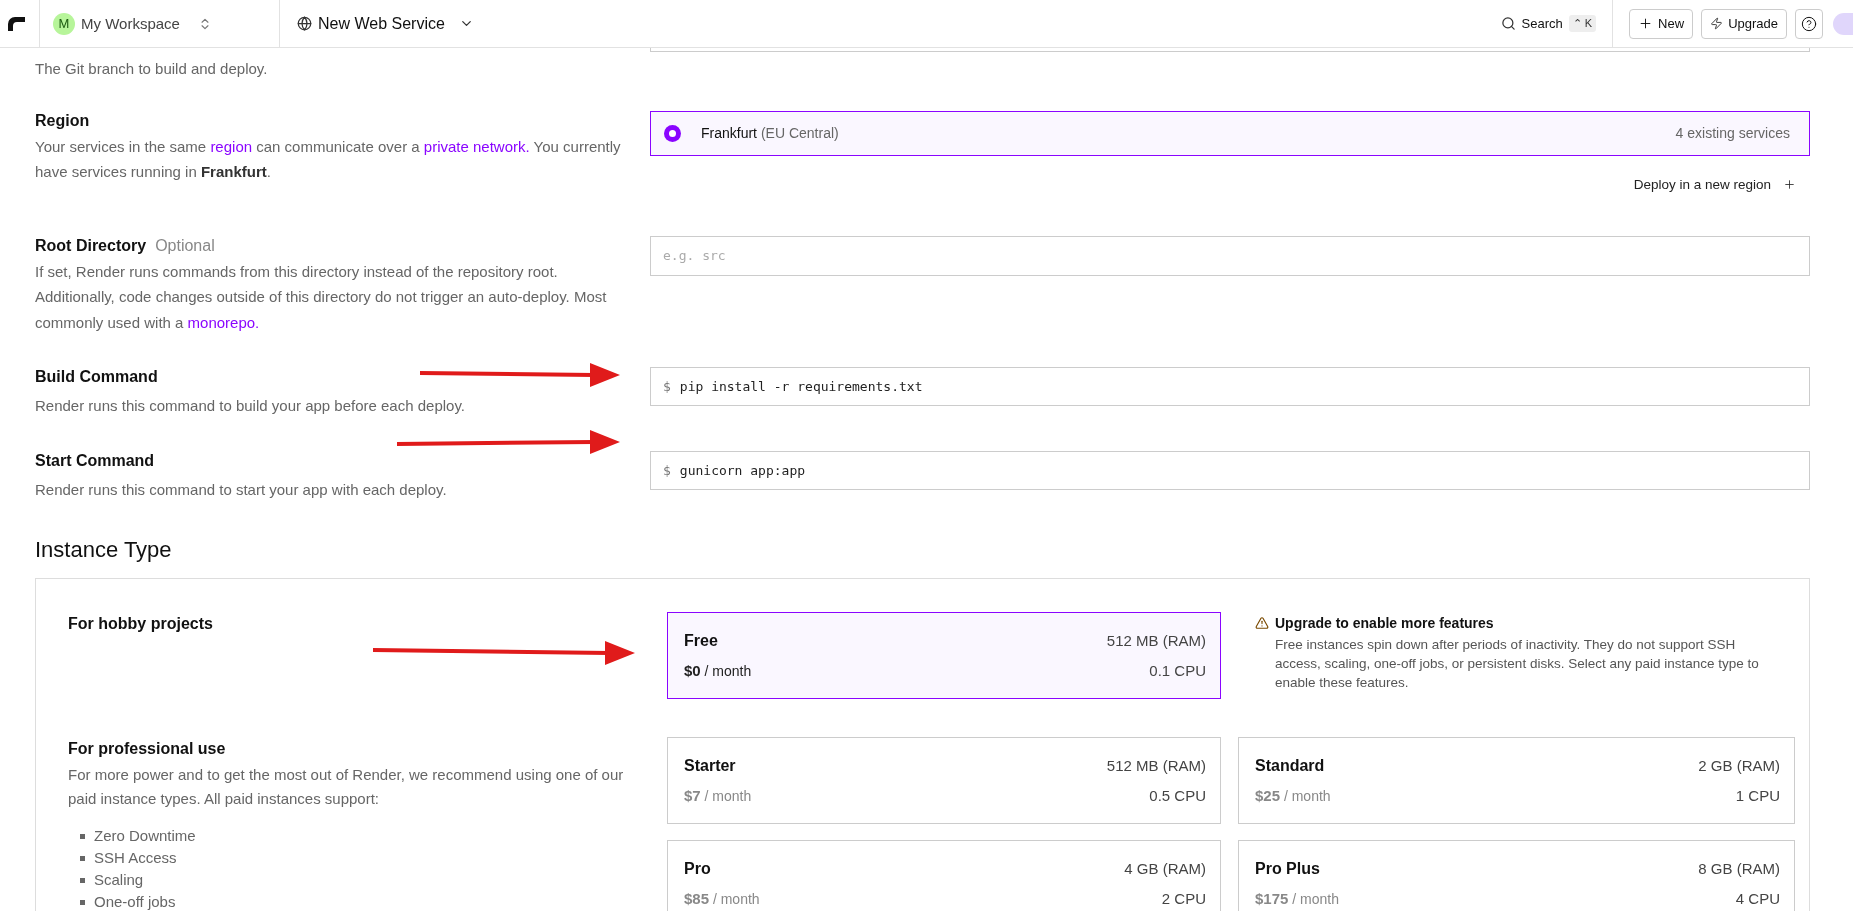 Image resolution: width=1853 pixels, height=911 pixels. What do you see at coordinates (1517, 664) in the screenshot?
I see `warning-text: Free instances spin down after periods of inactivity. They do not support SSH access, scaling, one-off jobs, or persistent disks. Select any paid instance type to enable these features.` at bounding box center [1517, 664].